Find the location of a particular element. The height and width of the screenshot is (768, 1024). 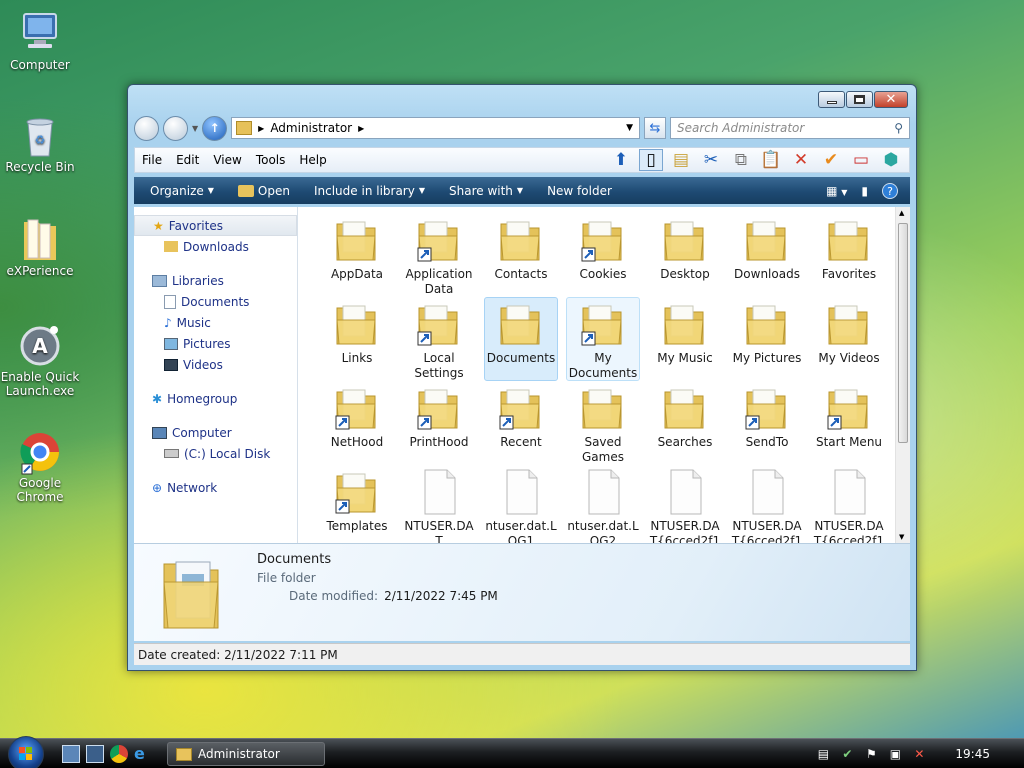

nav-local-disk: (C:) Local Disk is located at coordinates (215, 453).